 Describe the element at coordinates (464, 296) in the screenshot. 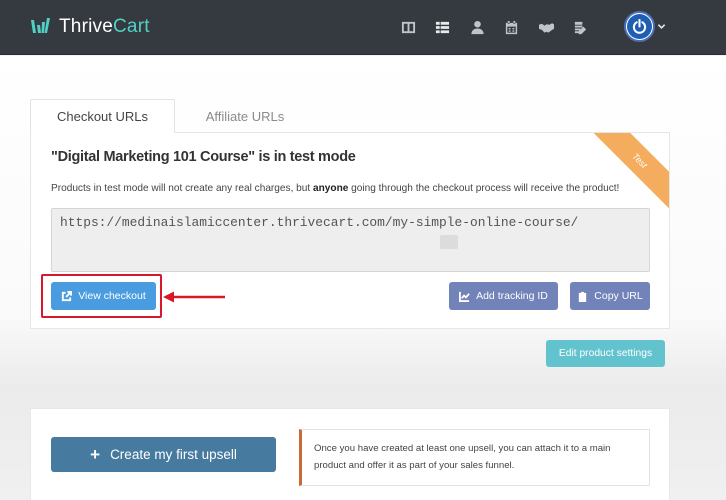

I see `chart-line-icon` at that location.